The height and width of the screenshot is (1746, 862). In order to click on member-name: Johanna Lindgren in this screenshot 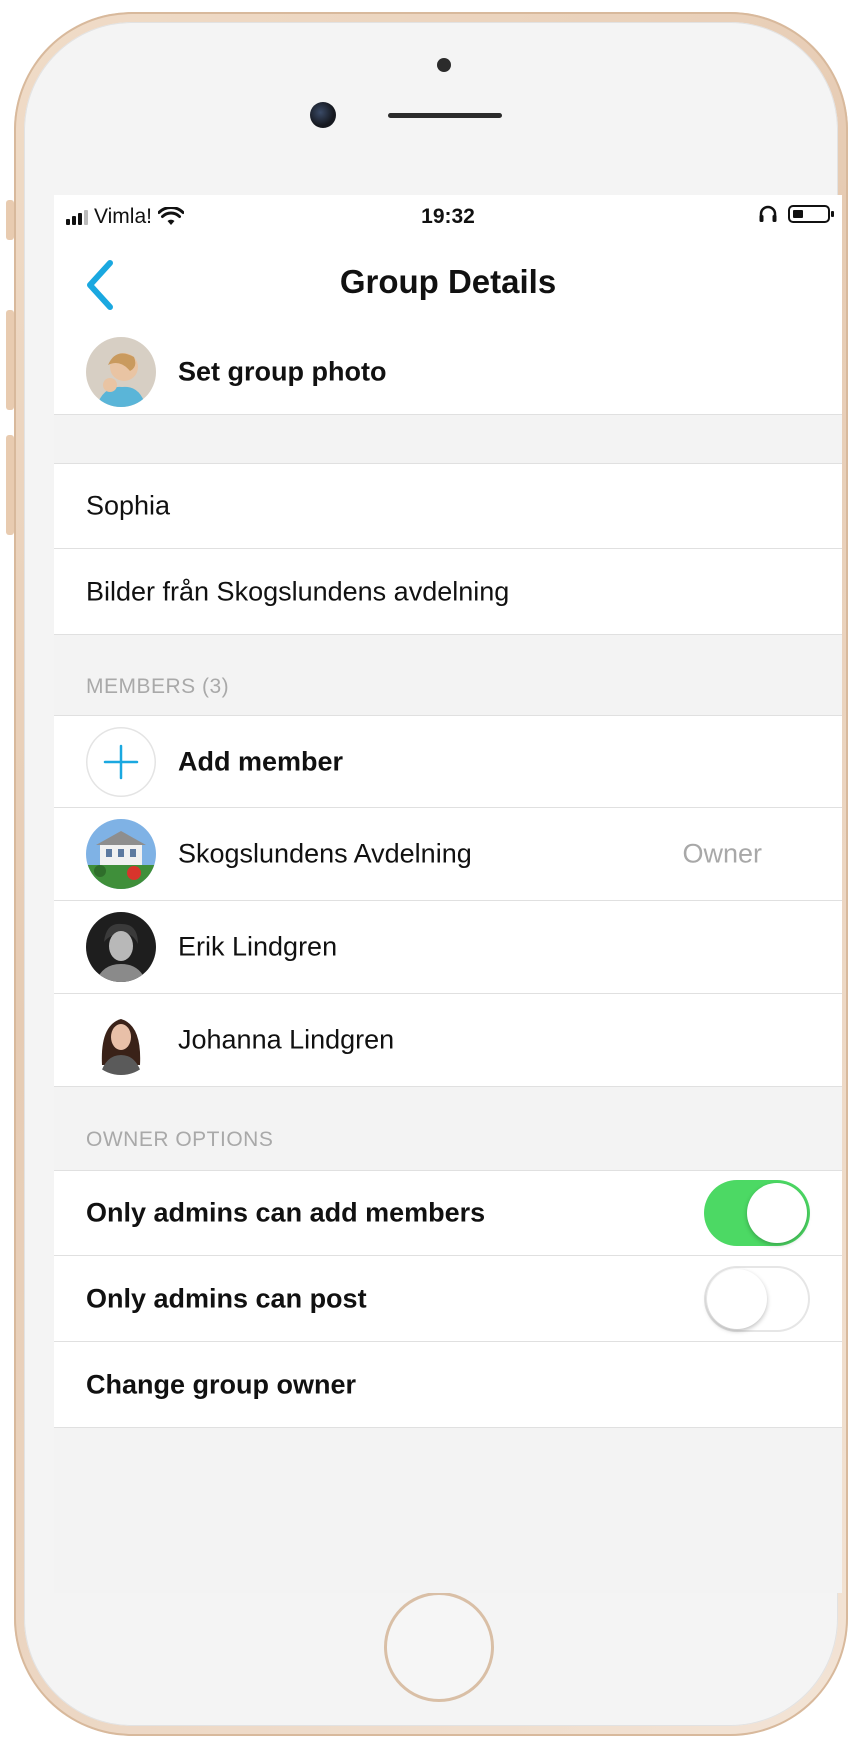, I will do `click(286, 1039)`.